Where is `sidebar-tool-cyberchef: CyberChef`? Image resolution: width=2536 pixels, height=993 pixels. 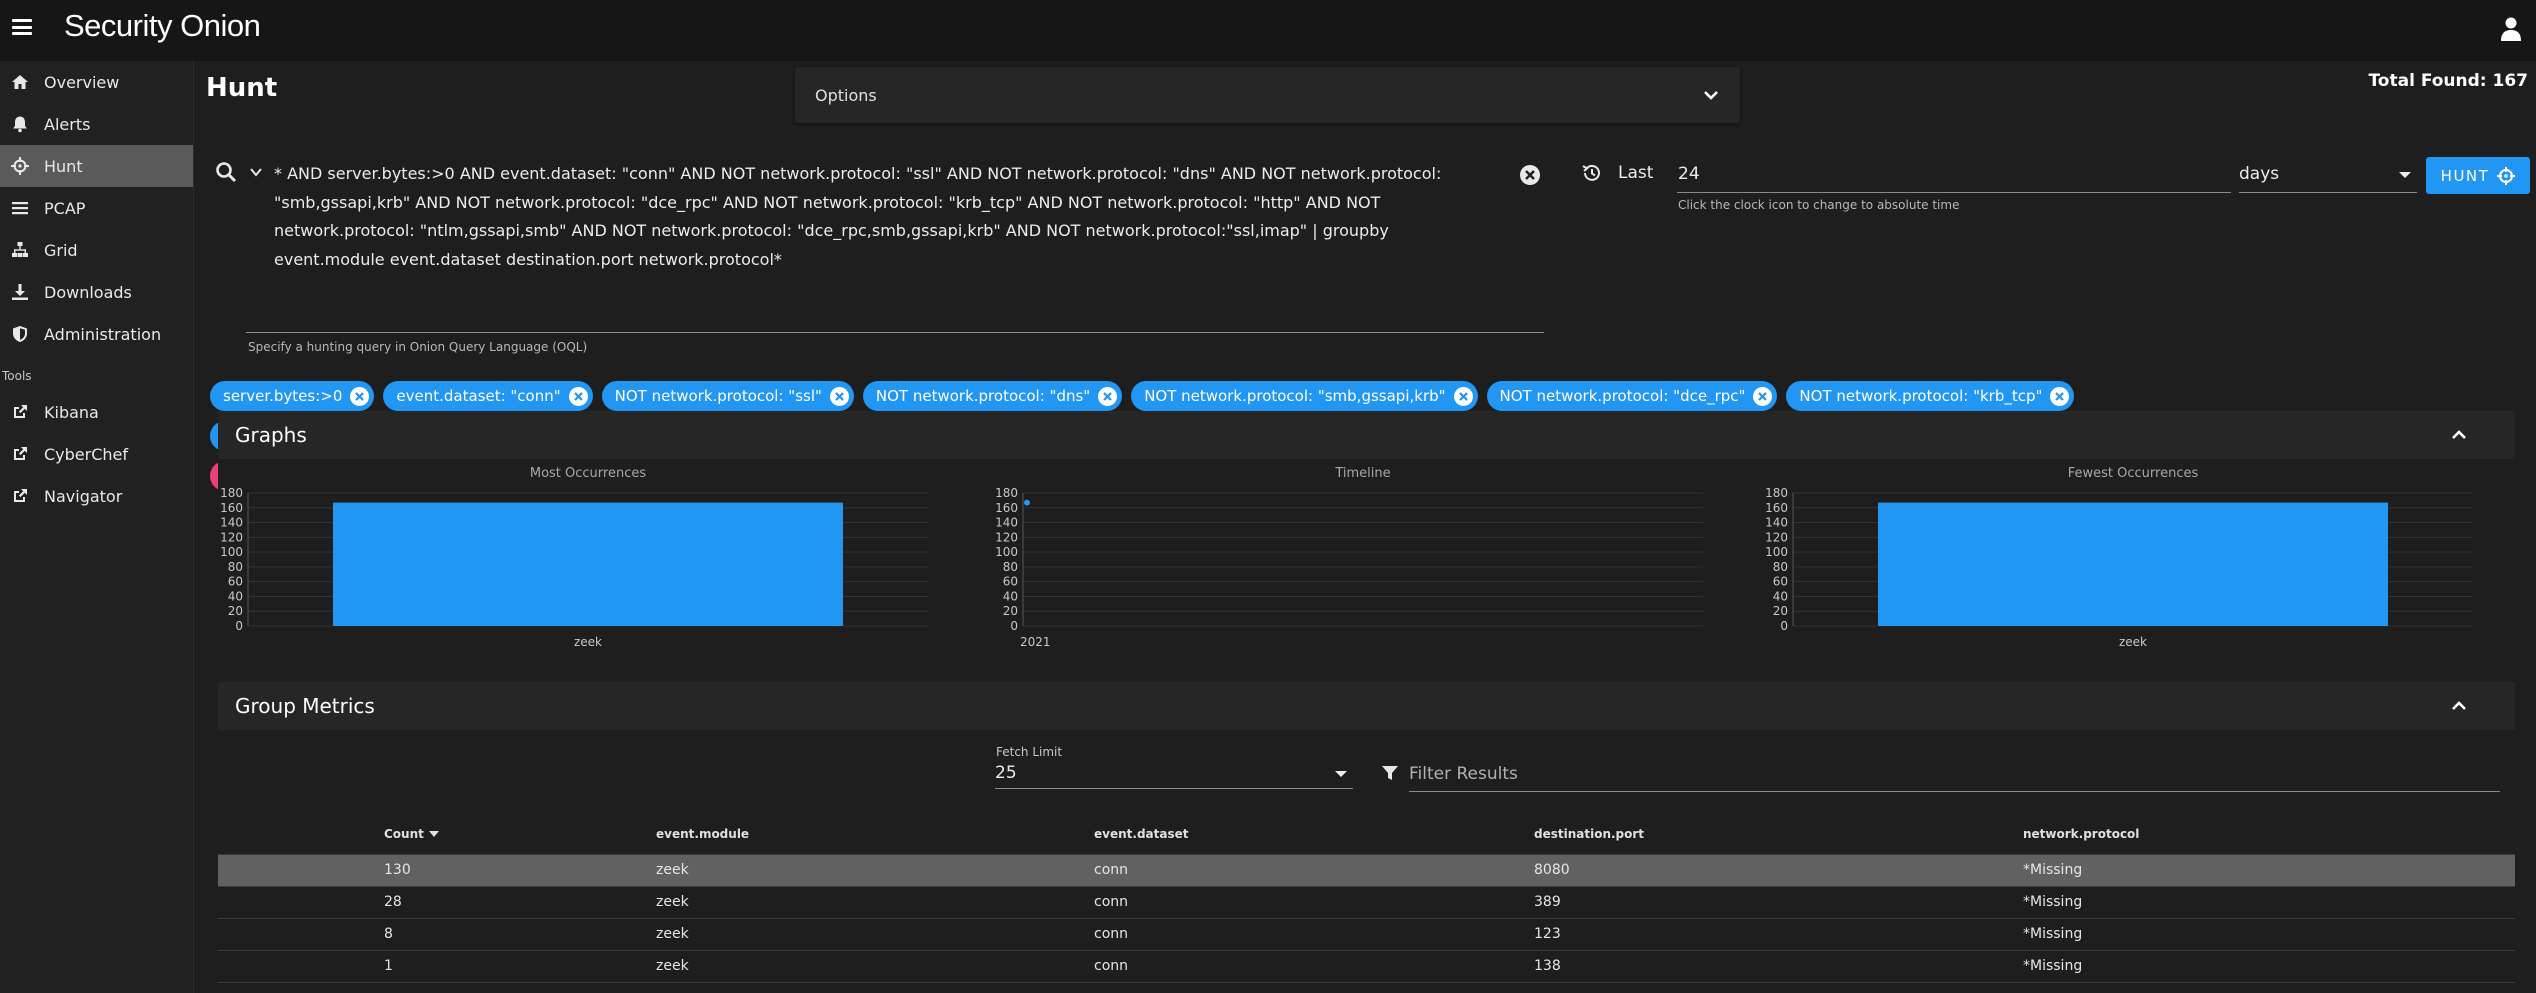 sidebar-tool-cyberchef: CyberChef is located at coordinates (96, 454).